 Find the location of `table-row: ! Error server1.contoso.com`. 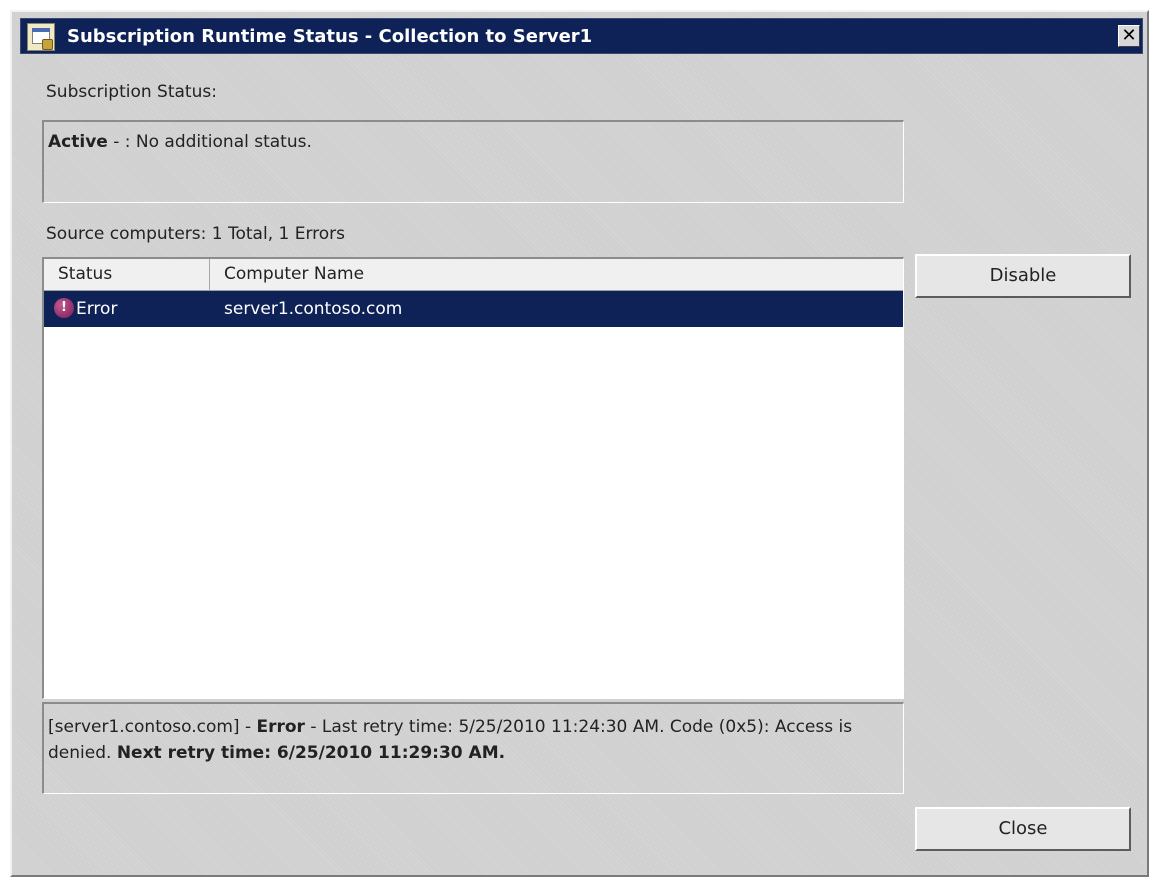

table-row: ! Error server1.contoso.com is located at coordinates (473, 309).